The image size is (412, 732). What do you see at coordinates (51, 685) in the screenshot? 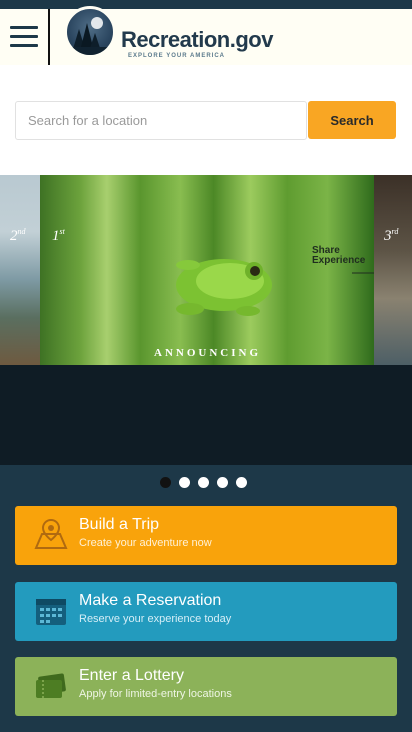
I see `ticket-icon` at bounding box center [51, 685].